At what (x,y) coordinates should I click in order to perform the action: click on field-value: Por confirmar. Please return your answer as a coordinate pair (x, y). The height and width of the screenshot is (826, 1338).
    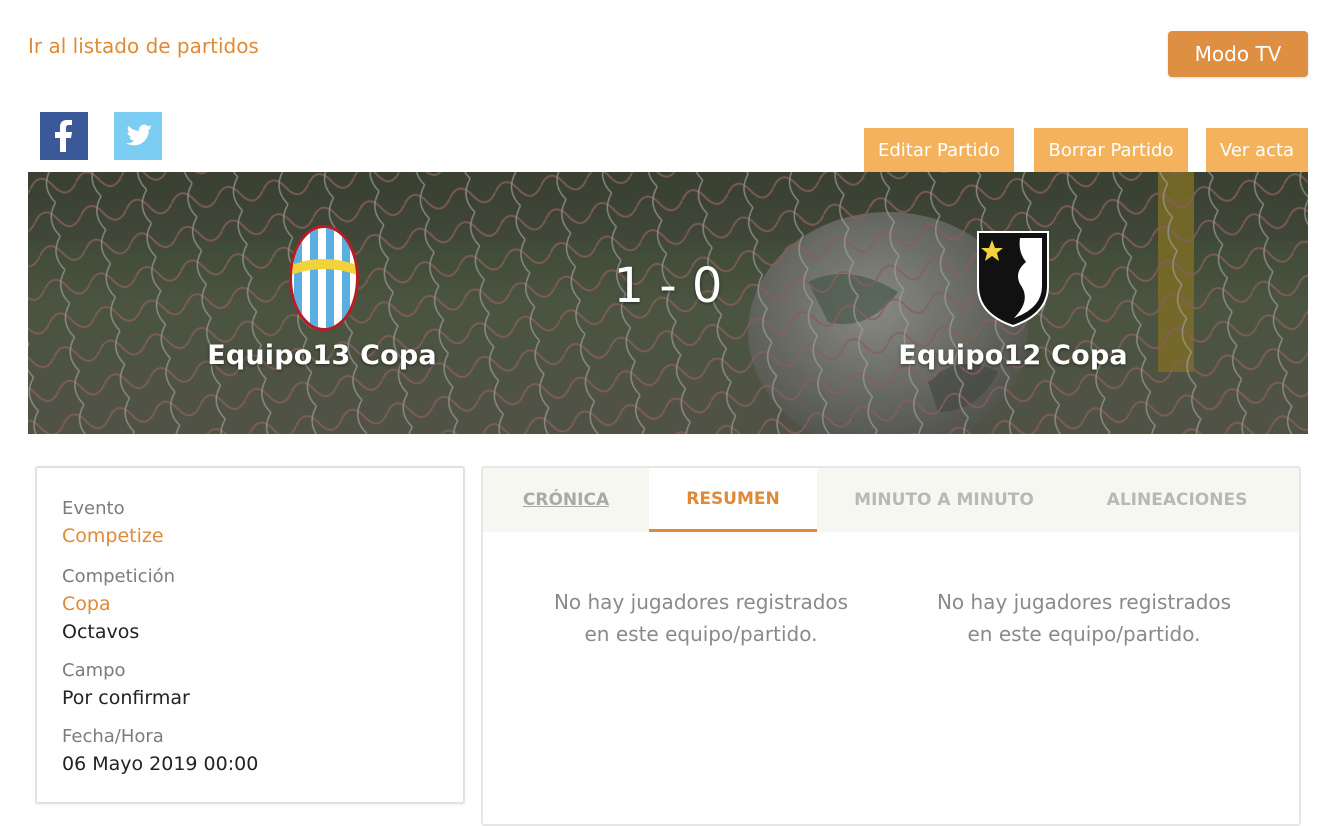
    Looking at the image, I should click on (126, 698).